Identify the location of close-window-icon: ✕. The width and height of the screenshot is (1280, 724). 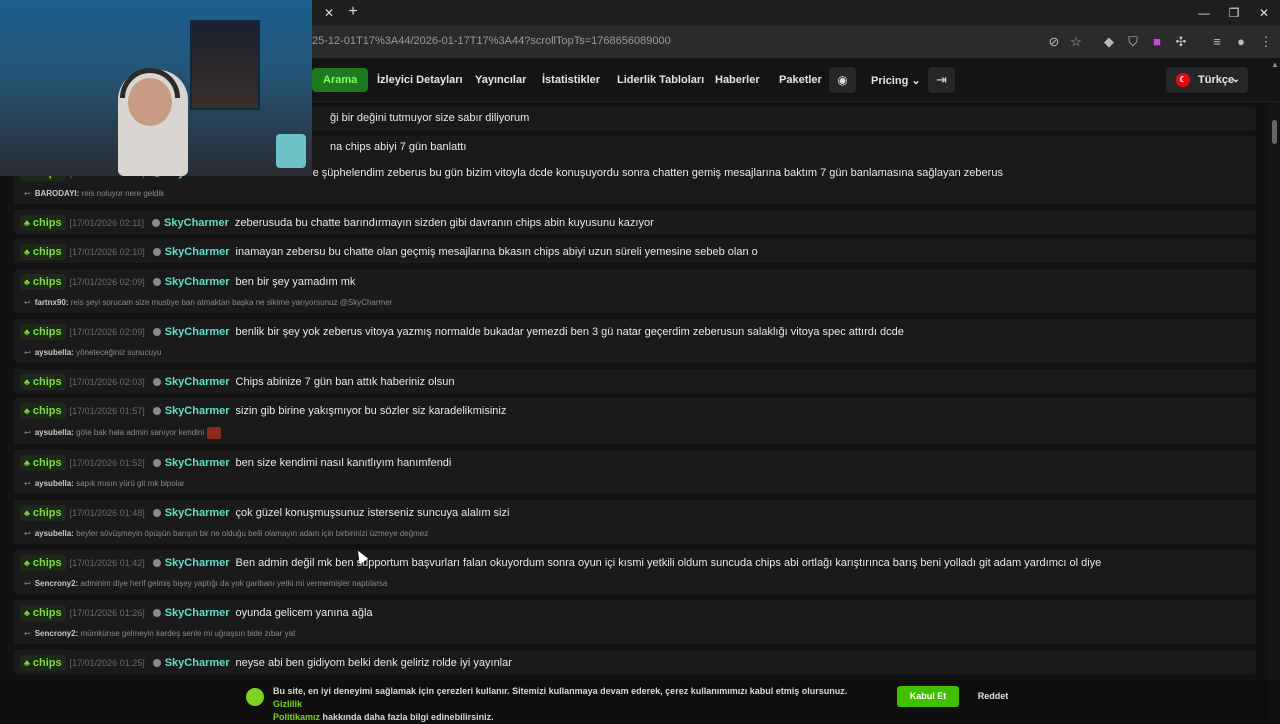
(1264, 13).